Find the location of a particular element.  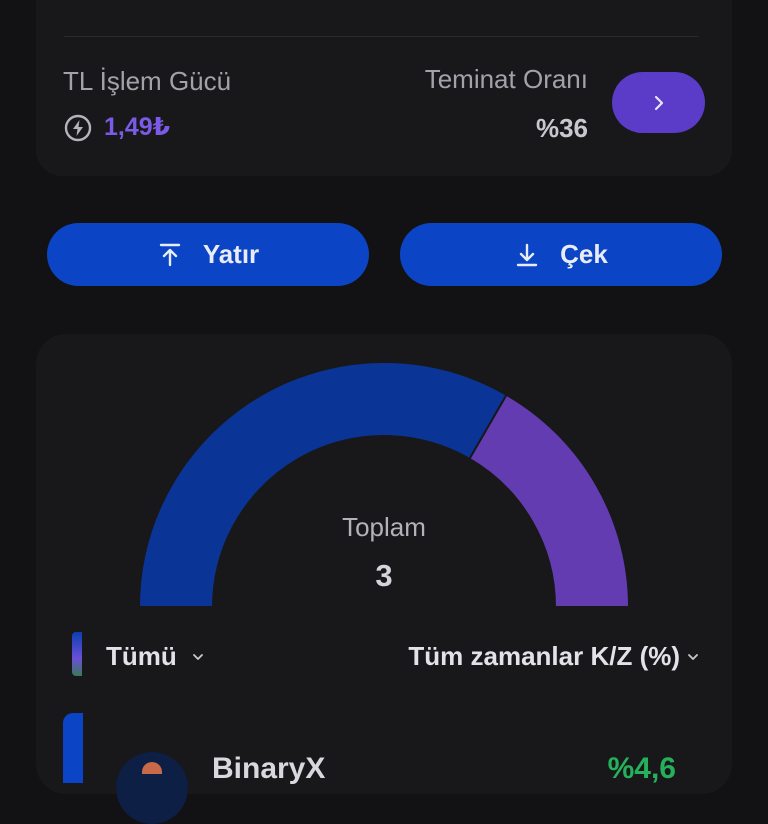

asset-name: BinaryX is located at coordinates (268, 769).